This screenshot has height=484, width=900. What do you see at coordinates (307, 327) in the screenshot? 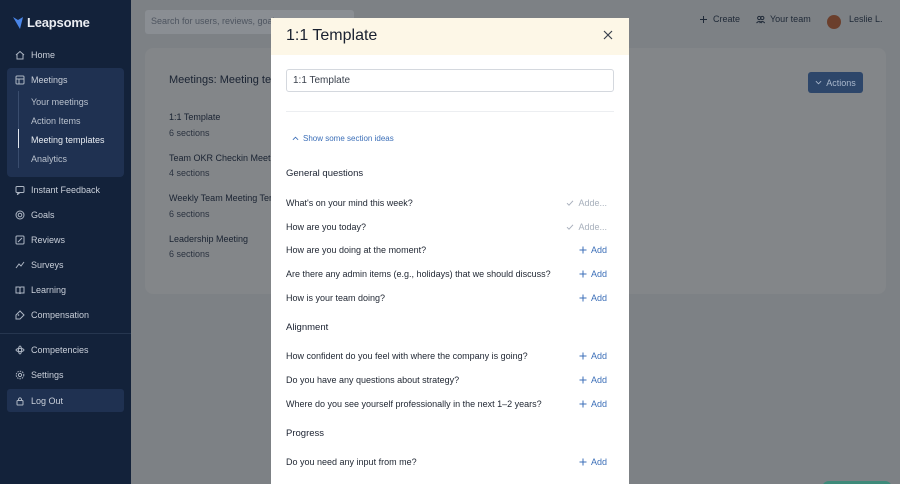
I see `section-heading: Alignment` at bounding box center [307, 327].